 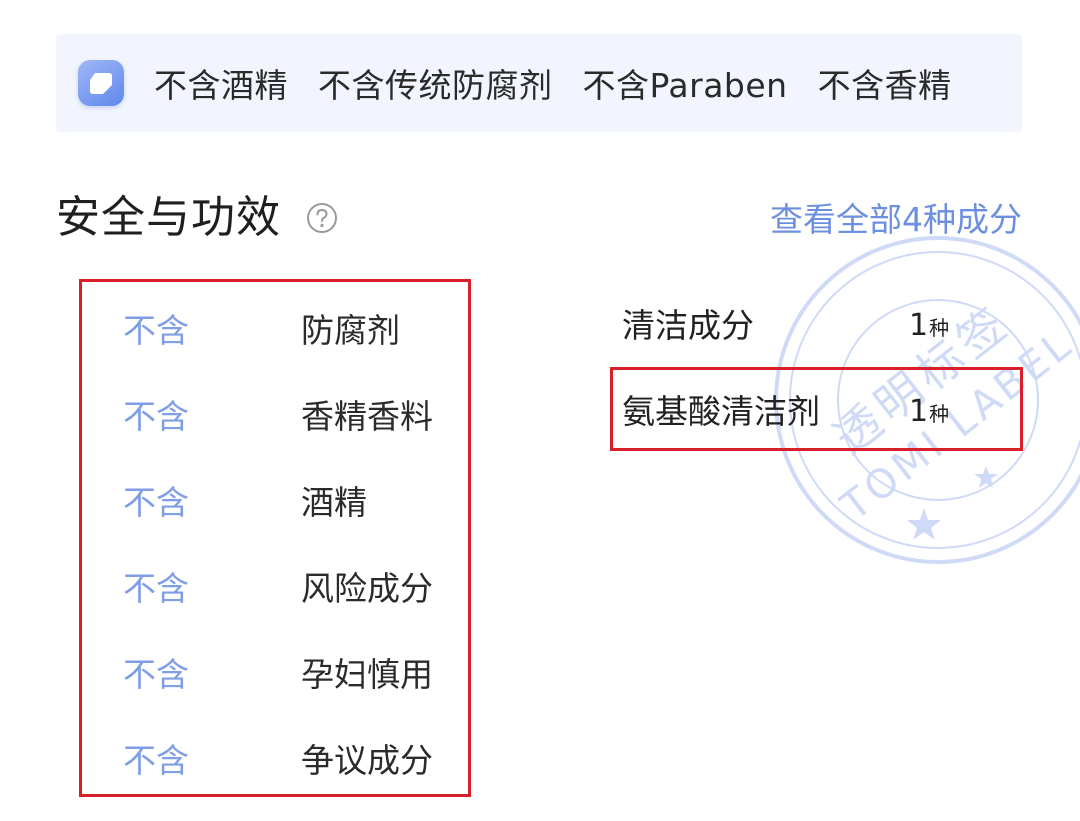 What do you see at coordinates (367, 416) in the screenshot?
I see `safety-item: 香精香料` at bounding box center [367, 416].